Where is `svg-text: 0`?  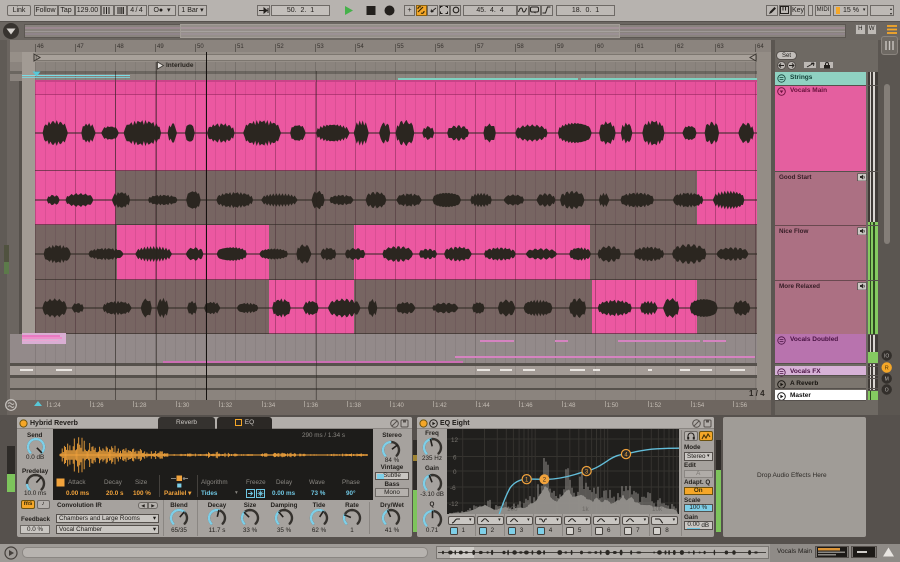 svg-text: 0 is located at coordinates (455, 472).